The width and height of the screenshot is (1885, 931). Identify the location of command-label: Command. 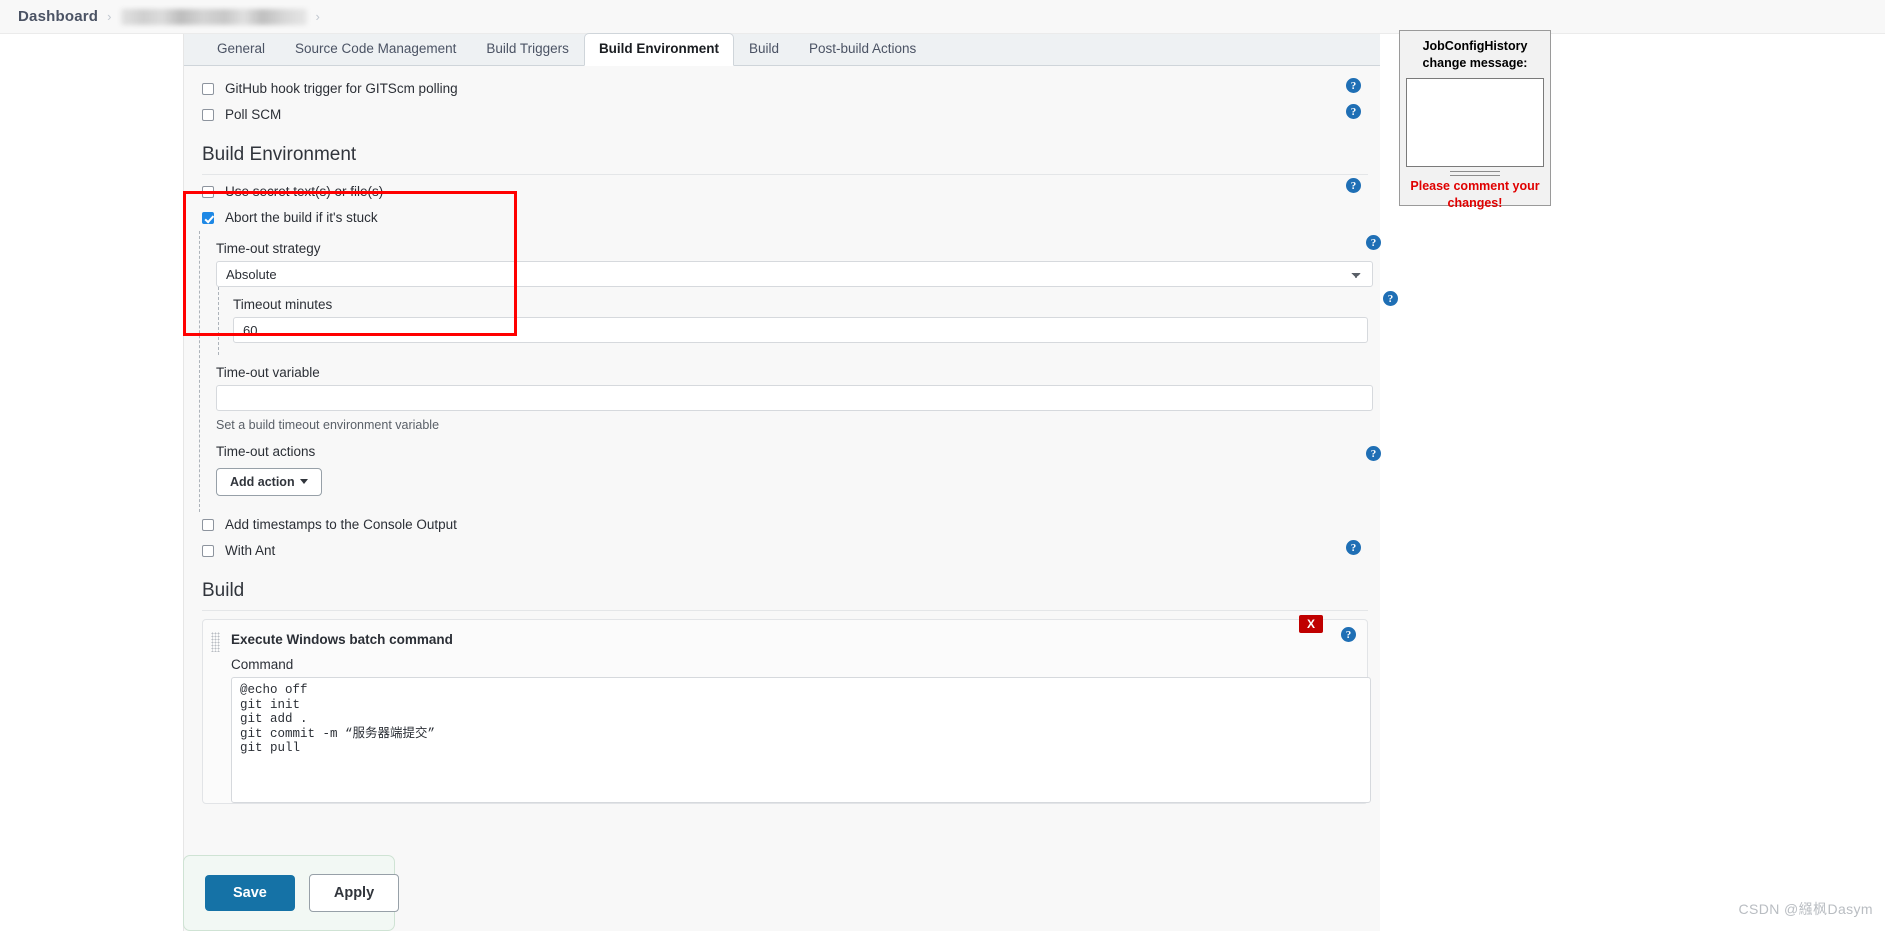
(262, 664).